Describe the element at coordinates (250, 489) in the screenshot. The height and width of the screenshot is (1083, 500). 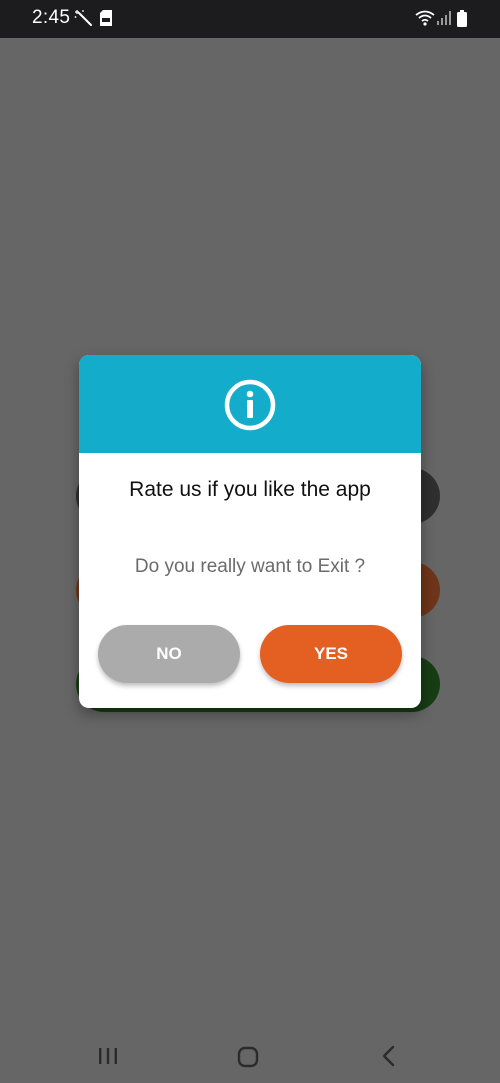
I see `dialog-title: Rate us if you like the app` at that location.